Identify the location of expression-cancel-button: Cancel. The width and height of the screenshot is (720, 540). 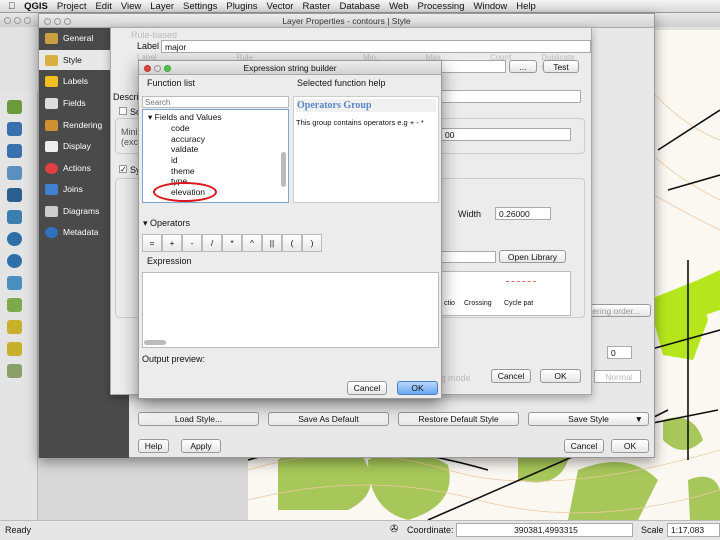
(367, 388).